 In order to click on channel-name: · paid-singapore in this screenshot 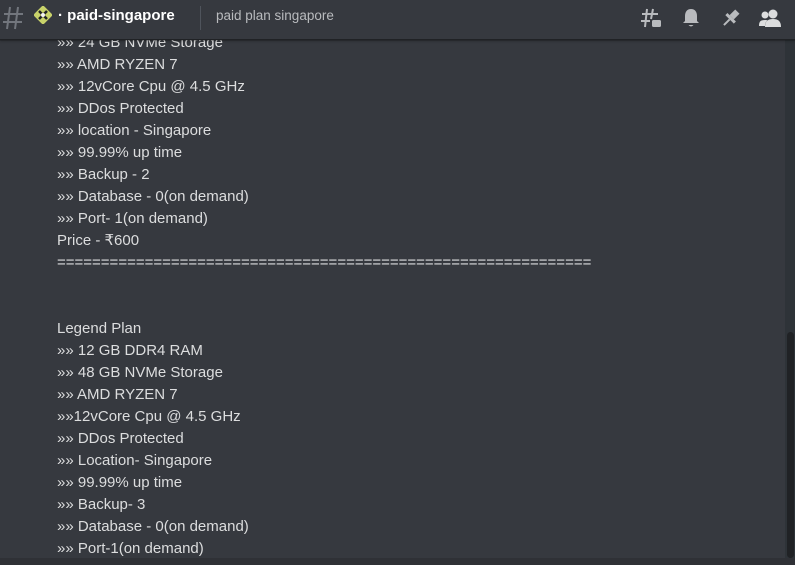, I will do `click(116, 15)`.